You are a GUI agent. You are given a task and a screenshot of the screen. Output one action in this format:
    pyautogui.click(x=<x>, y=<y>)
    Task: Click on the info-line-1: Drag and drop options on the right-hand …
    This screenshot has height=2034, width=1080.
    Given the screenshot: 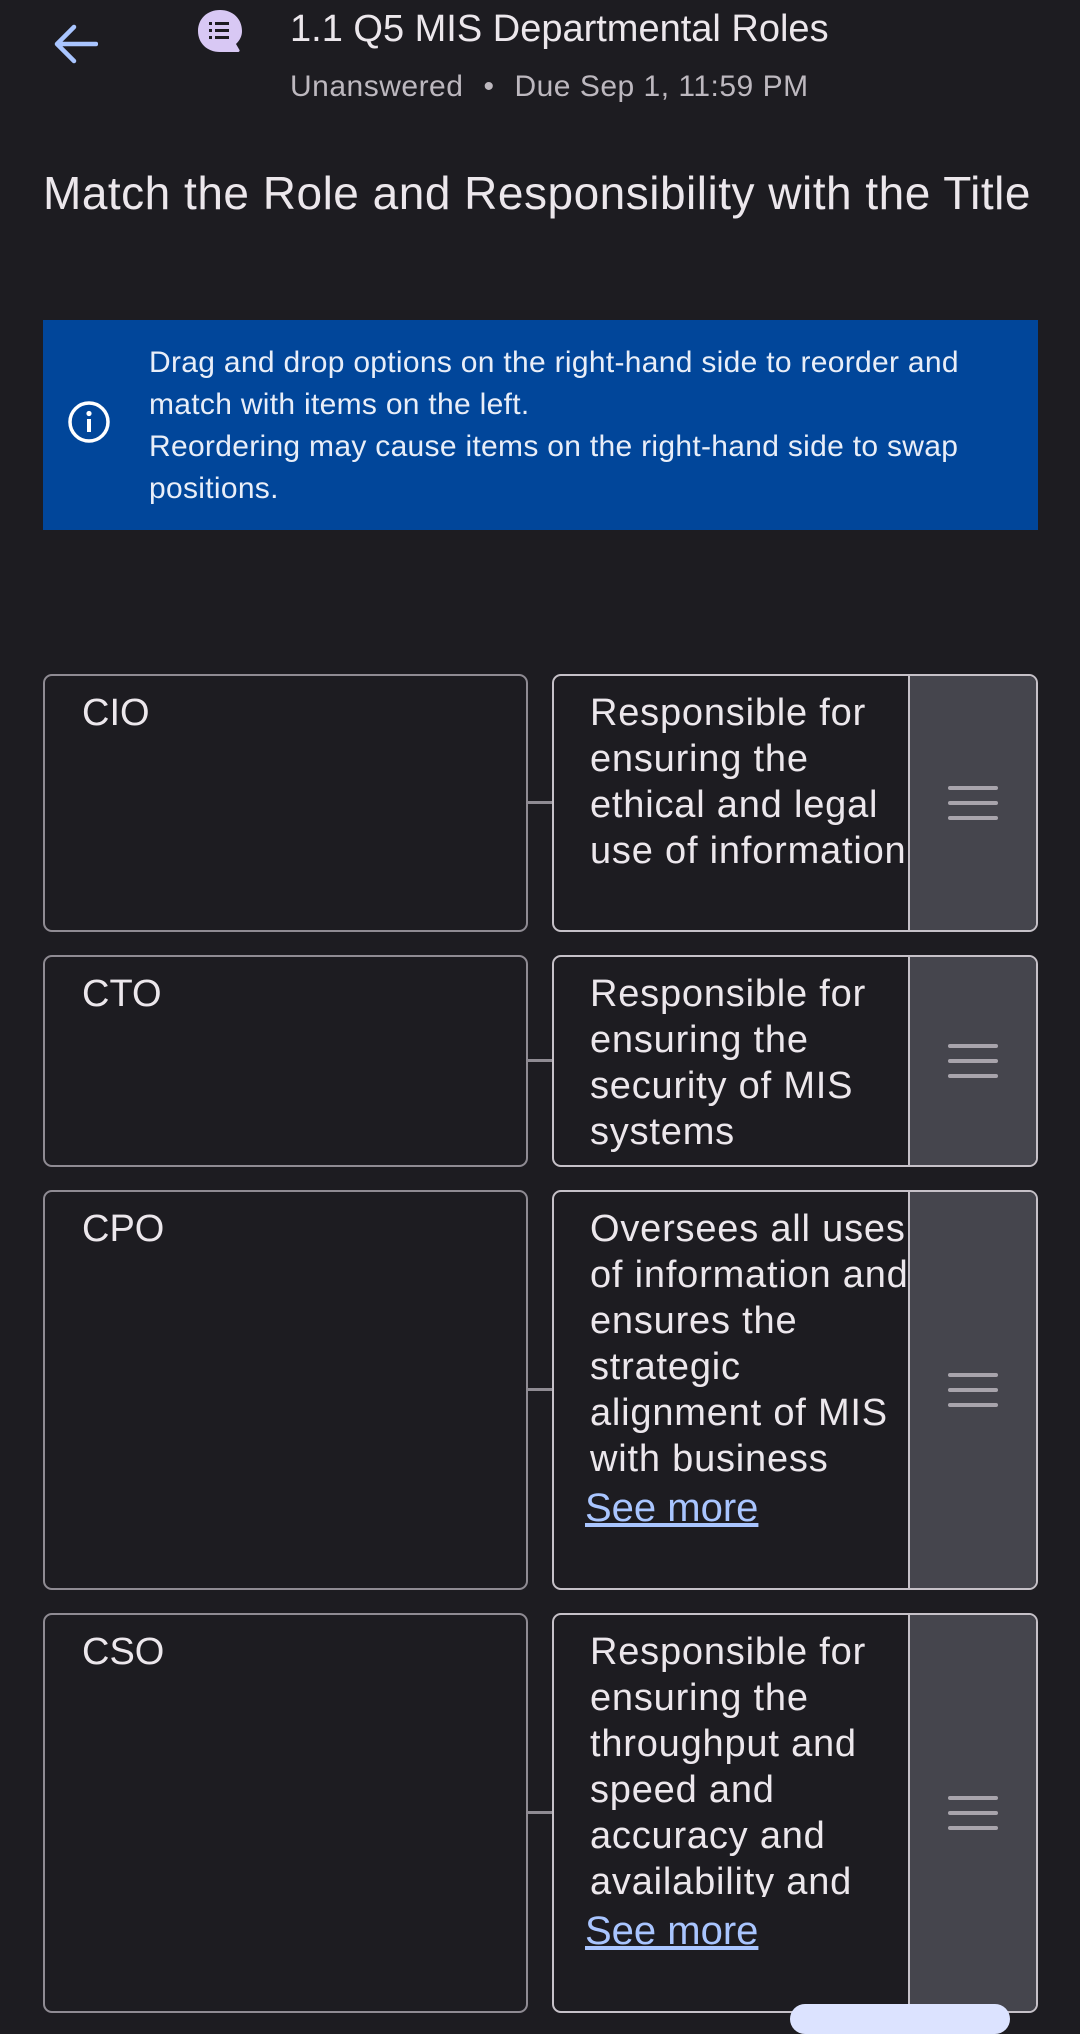 What is the action you would take?
    pyautogui.click(x=554, y=383)
    